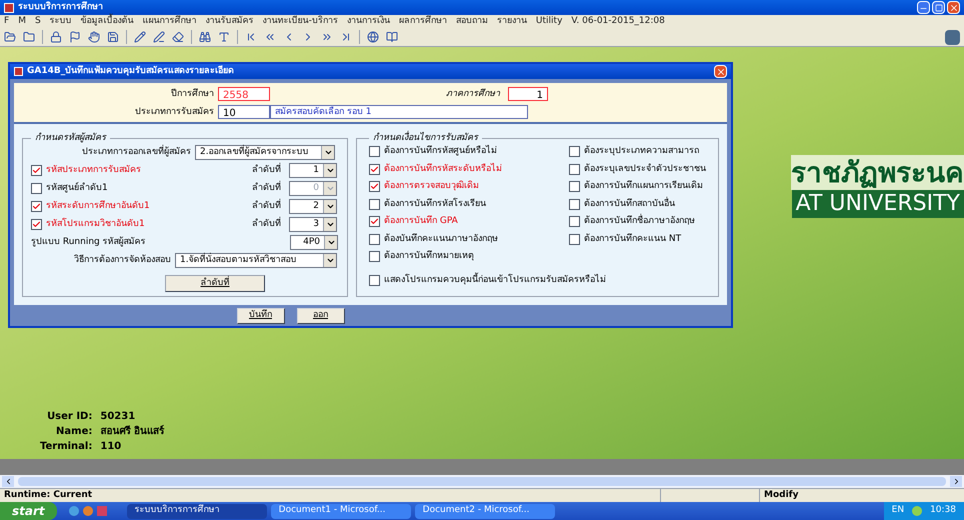  Describe the element at coordinates (9, 7) in the screenshot. I see `app-icon` at that location.